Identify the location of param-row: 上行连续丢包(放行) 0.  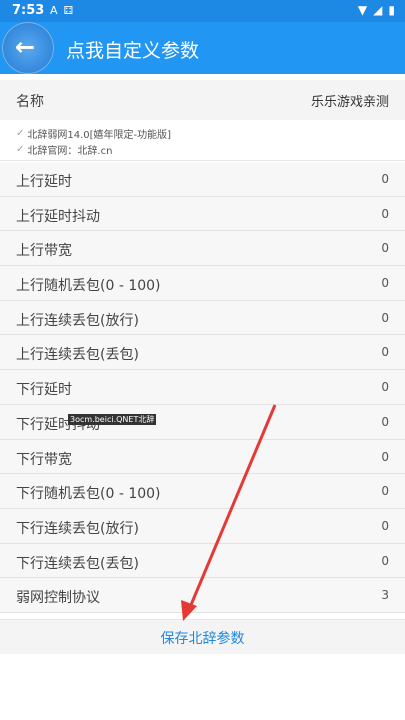
(202, 318).